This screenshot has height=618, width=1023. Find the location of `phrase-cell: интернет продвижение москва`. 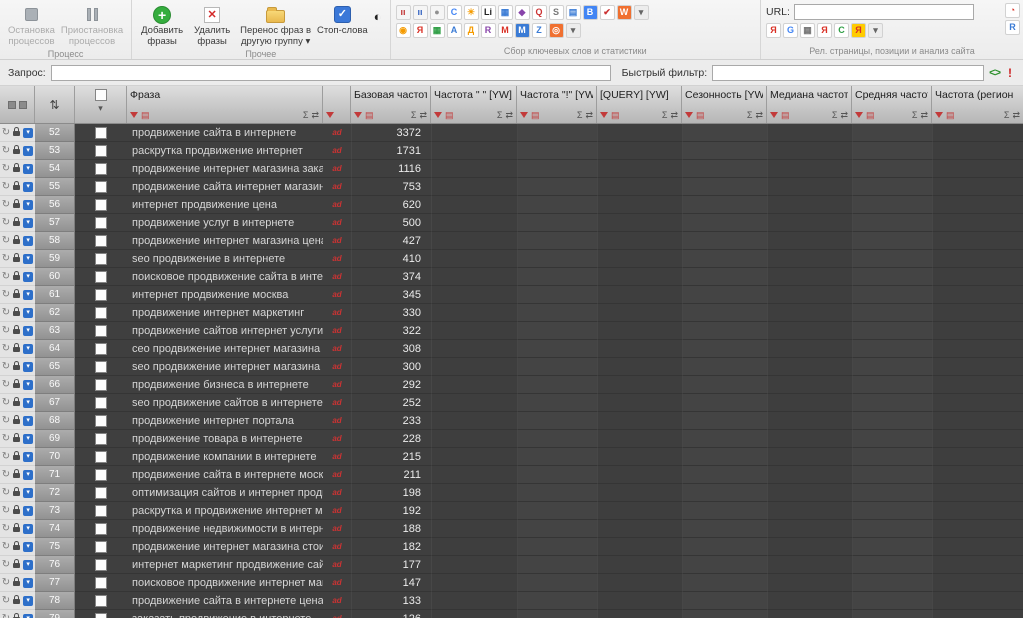

phrase-cell: интернет продвижение москва is located at coordinates (225, 295).